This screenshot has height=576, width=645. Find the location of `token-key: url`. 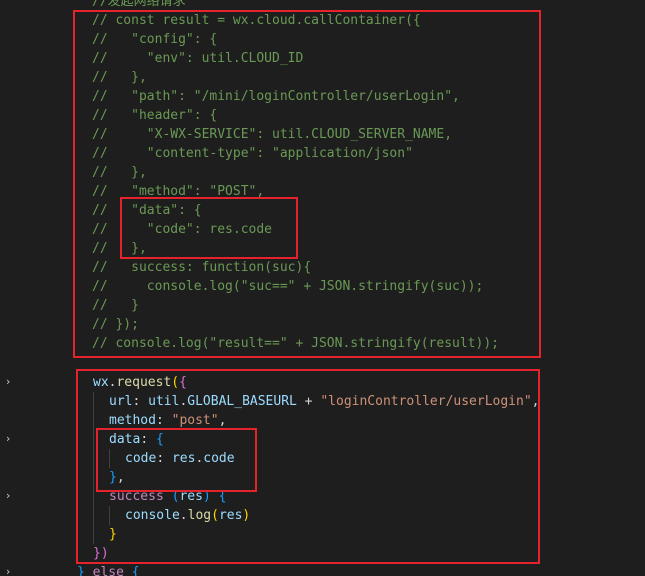

token-key: url is located at coordinates (121, 401).